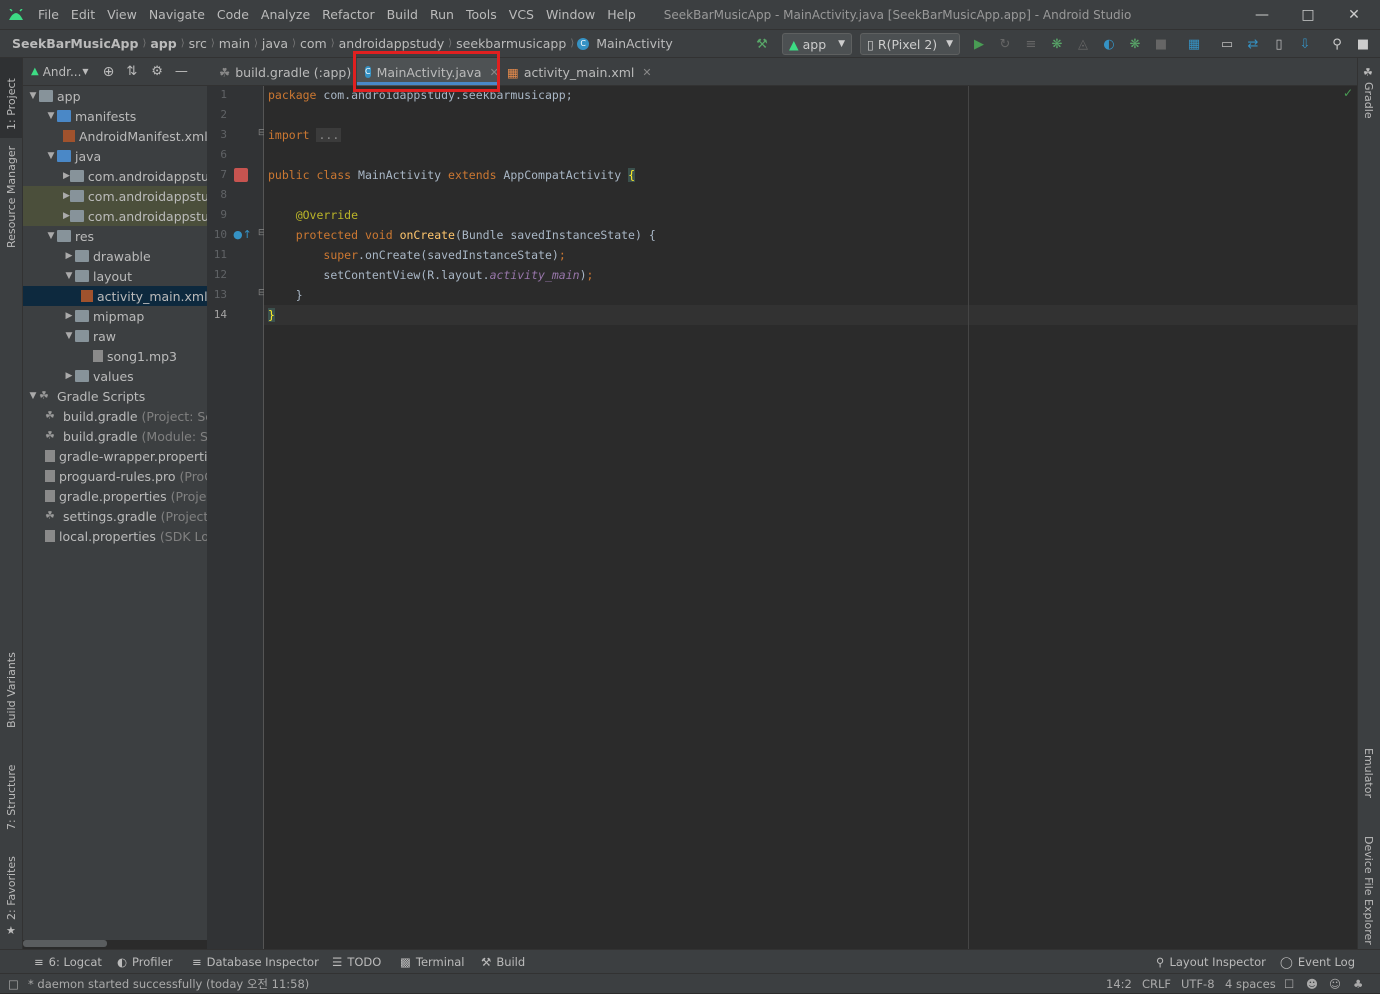 The height and width of the screenshot is (994, 1380). I want to click on menu-refactor: Refactor, so click(348, 14).